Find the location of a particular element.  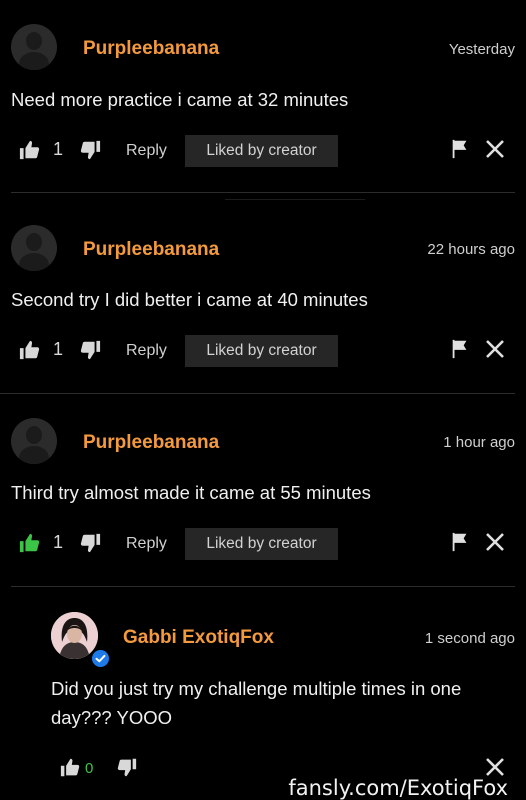

comment-timestamp: 22 hours ago is located at coordinates (471, 249).